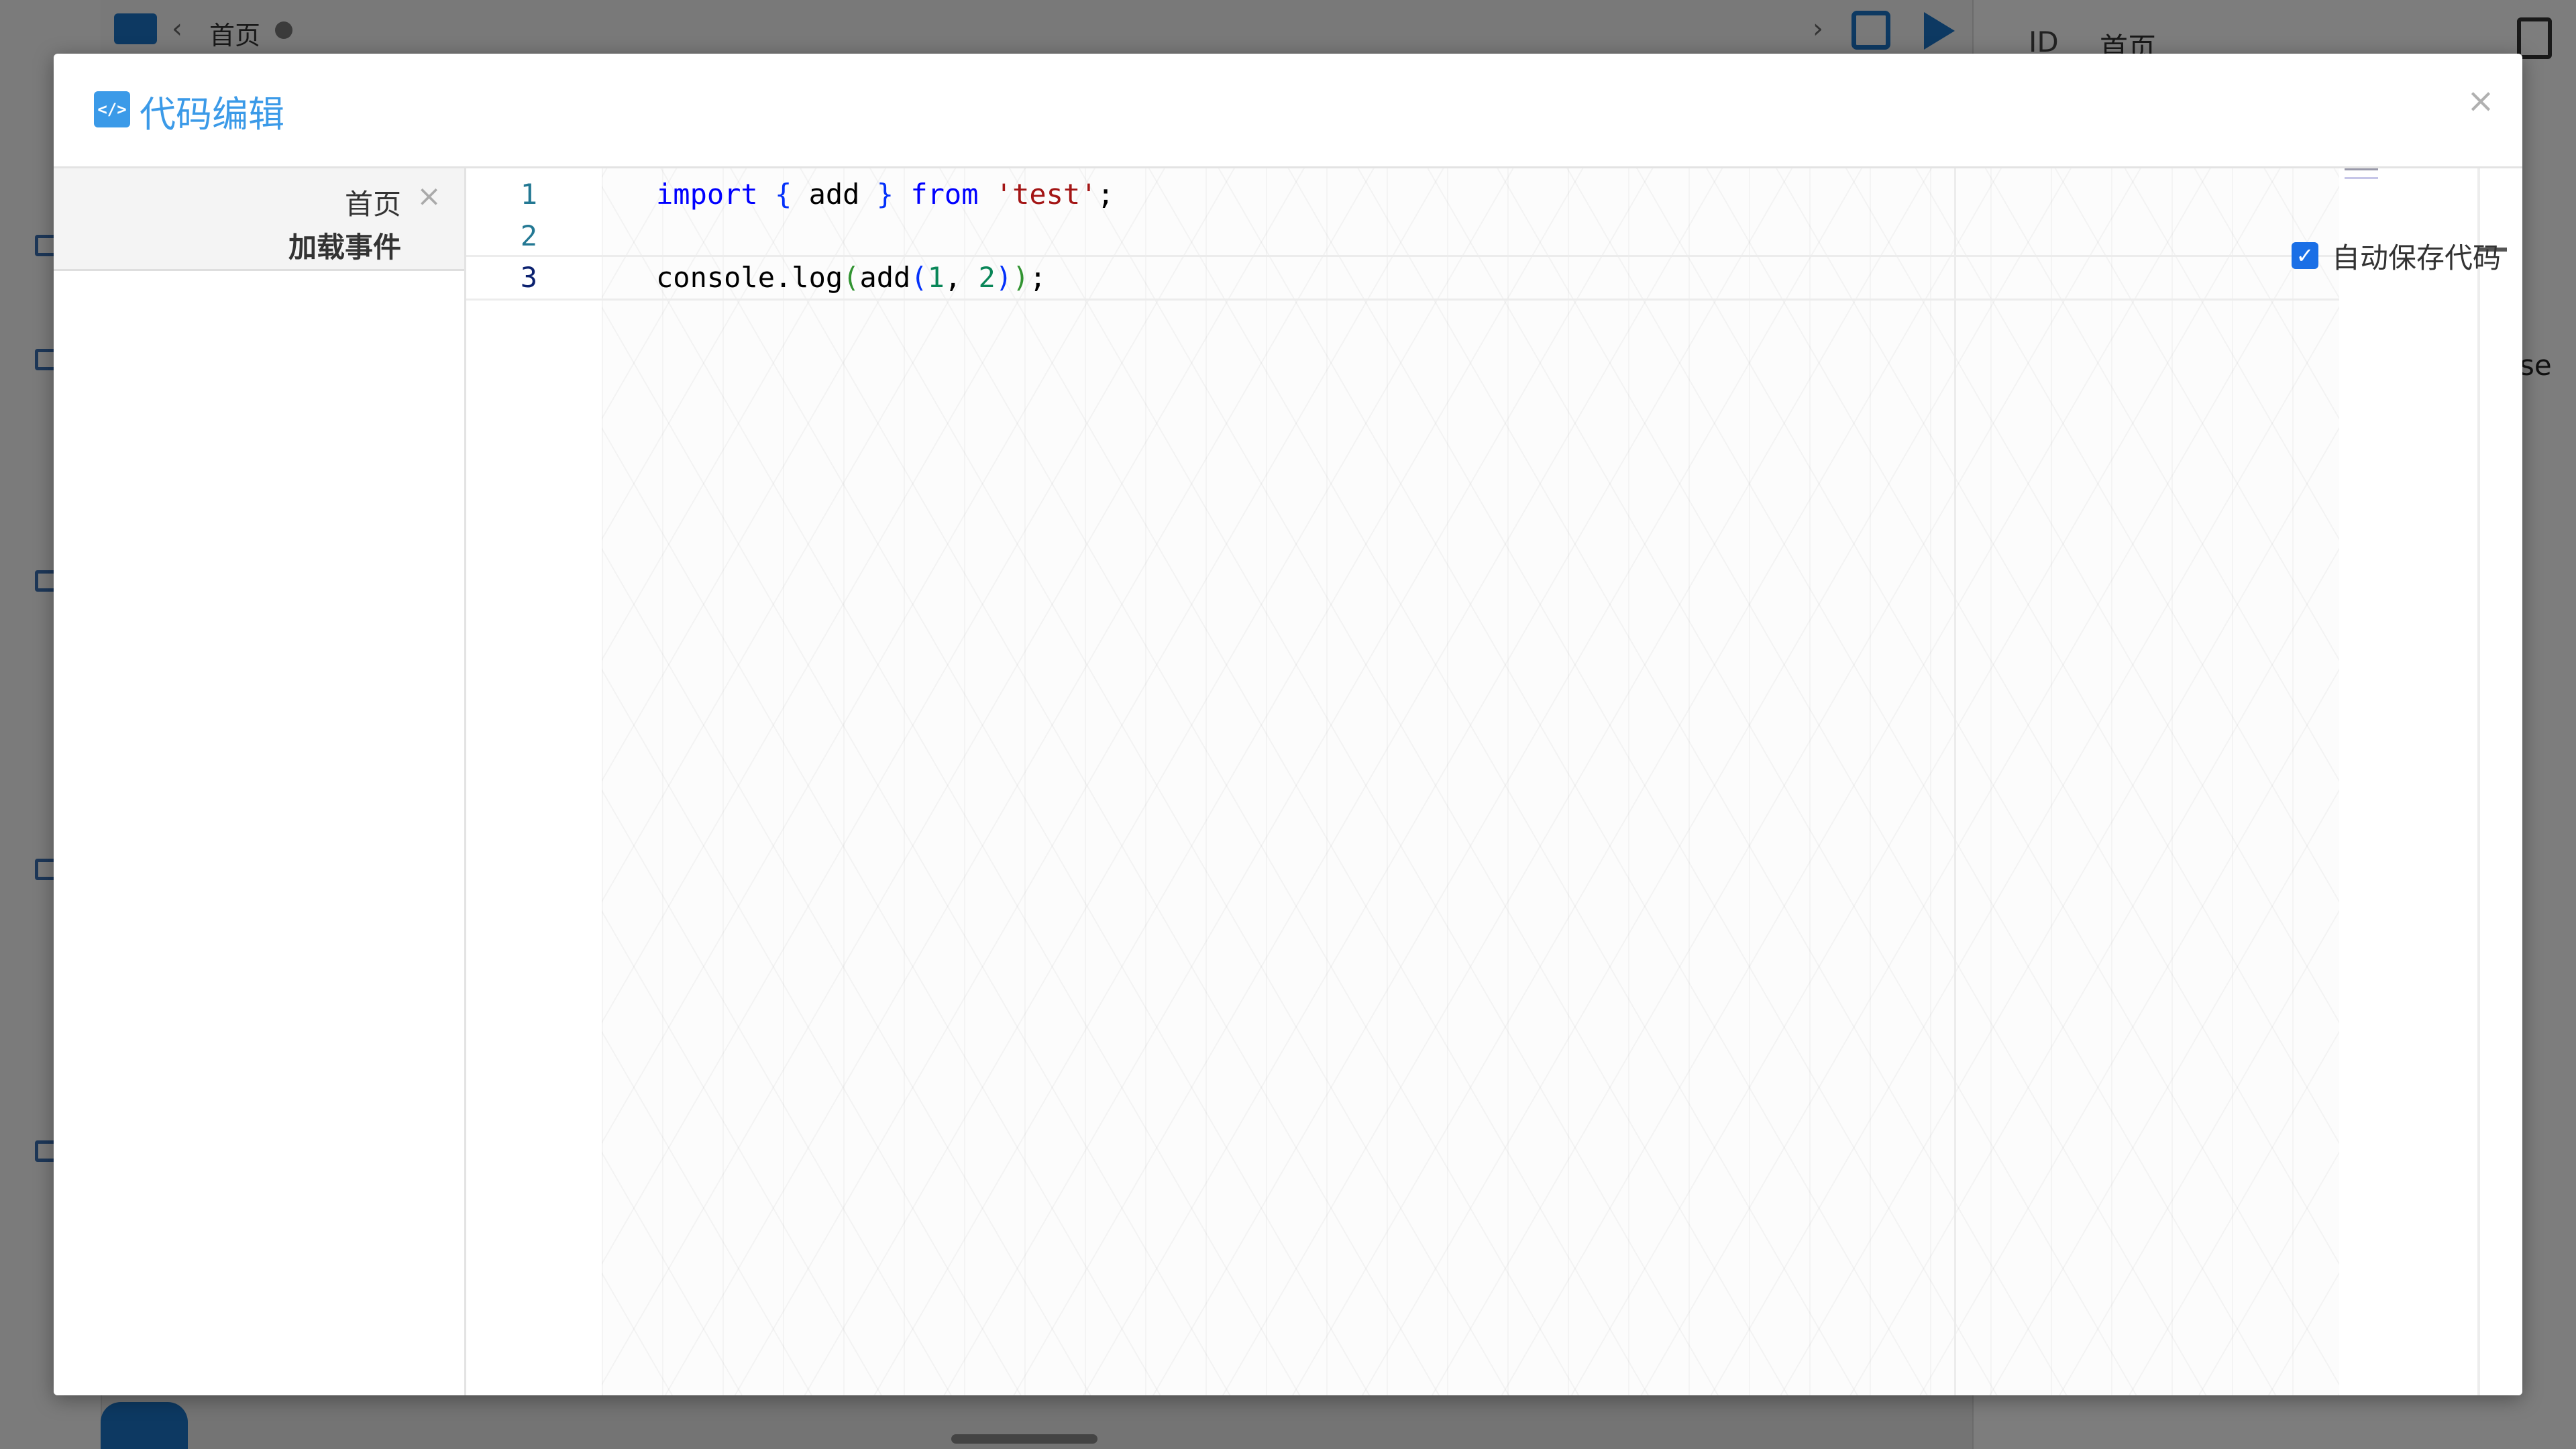 Image resolution: width=2576 pixels, height=1449 pixels. I want to click on sidebar-close-icon: ×, so click(429, 196).